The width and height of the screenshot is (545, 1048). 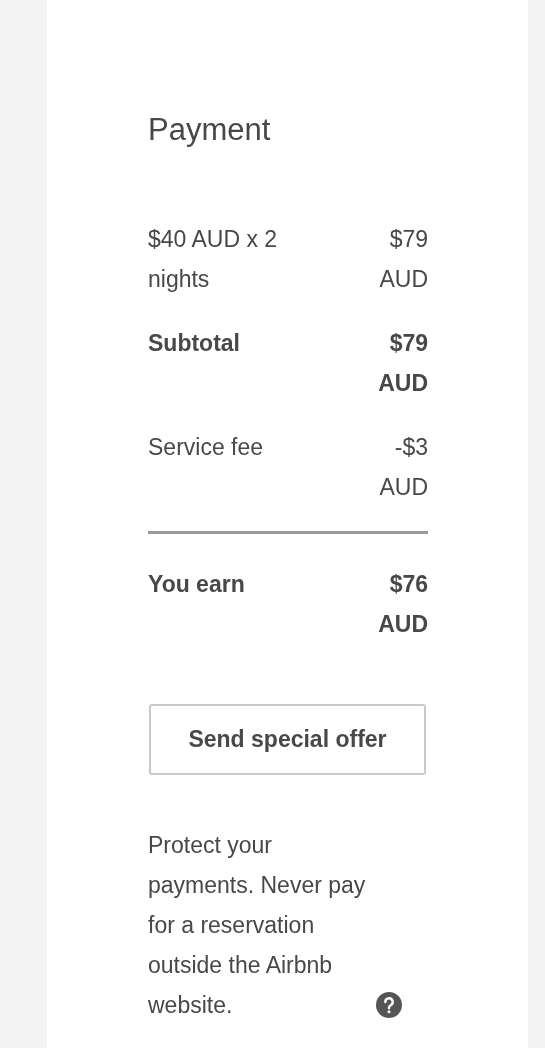 I want to click on help-icon, so click(x=389, y=1005).